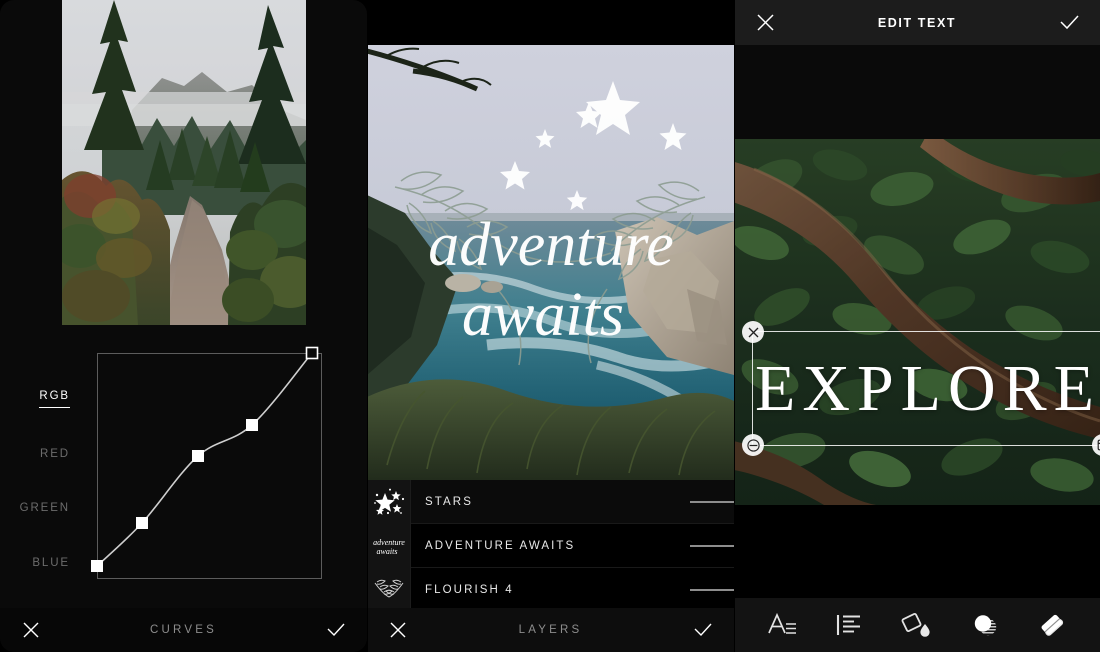  What do you see at coordinates (449, 501) in the screenshot?
I see `layer-name: STARS` at bounding box center [449, 501].